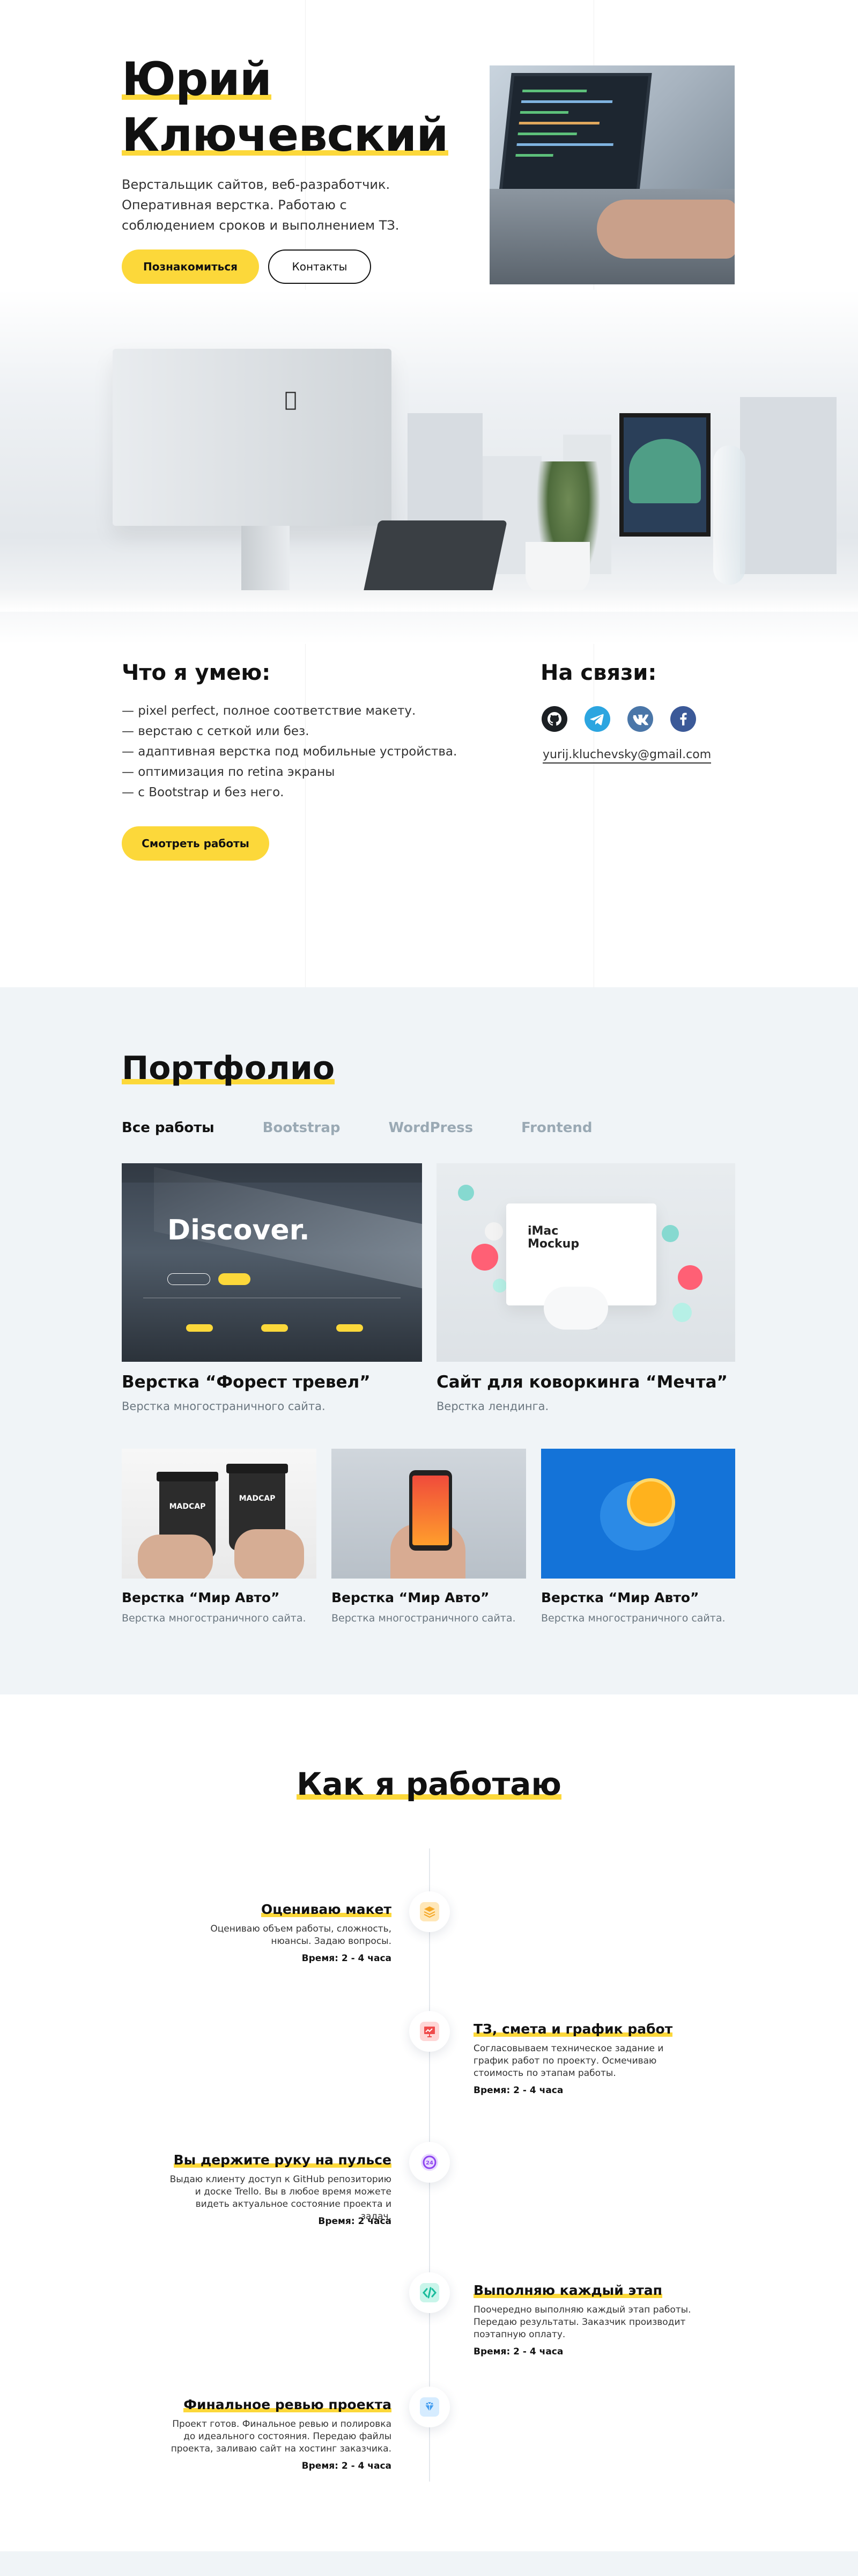 This screenshot has width=858, height=2576. I want to click on svg-text: 24, so click(429, 2163).